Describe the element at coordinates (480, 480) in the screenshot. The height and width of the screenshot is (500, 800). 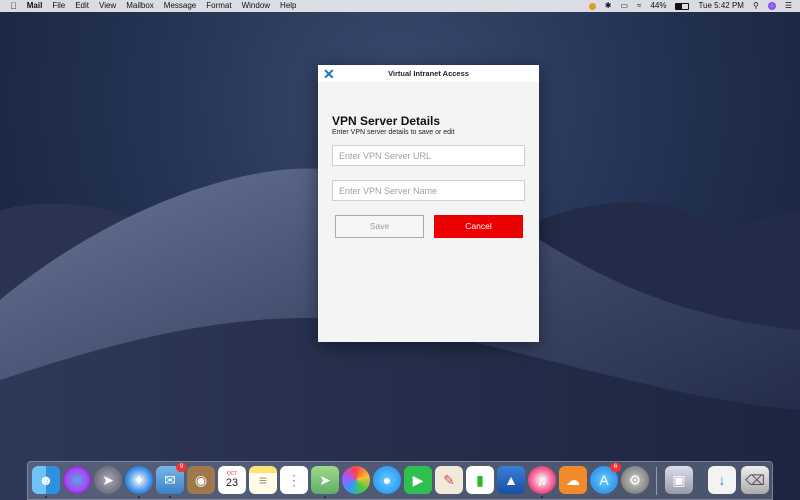
I see `numbers-icon: ▮` at that location.